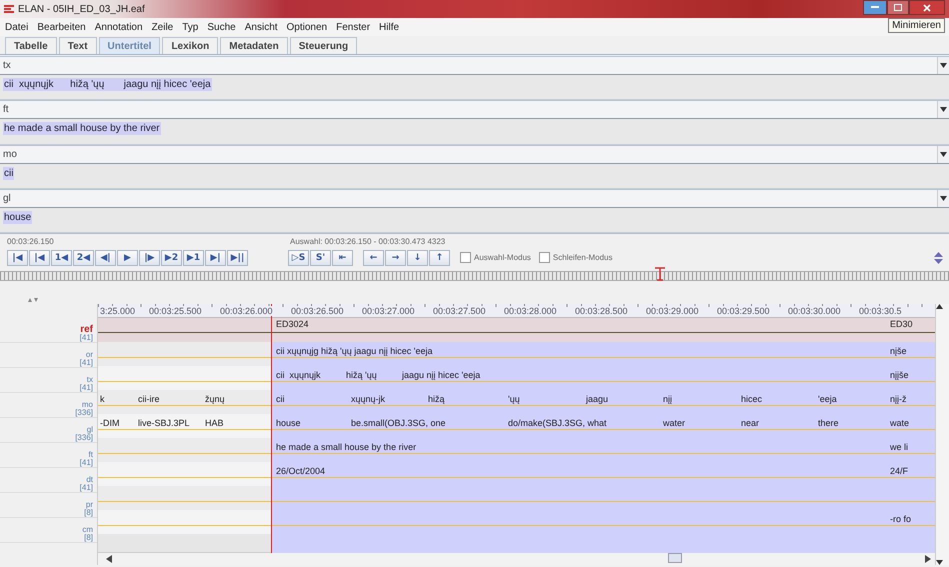 The image size is (949, 567). I want to click on playback-button: ▶|, so click(215, 258).